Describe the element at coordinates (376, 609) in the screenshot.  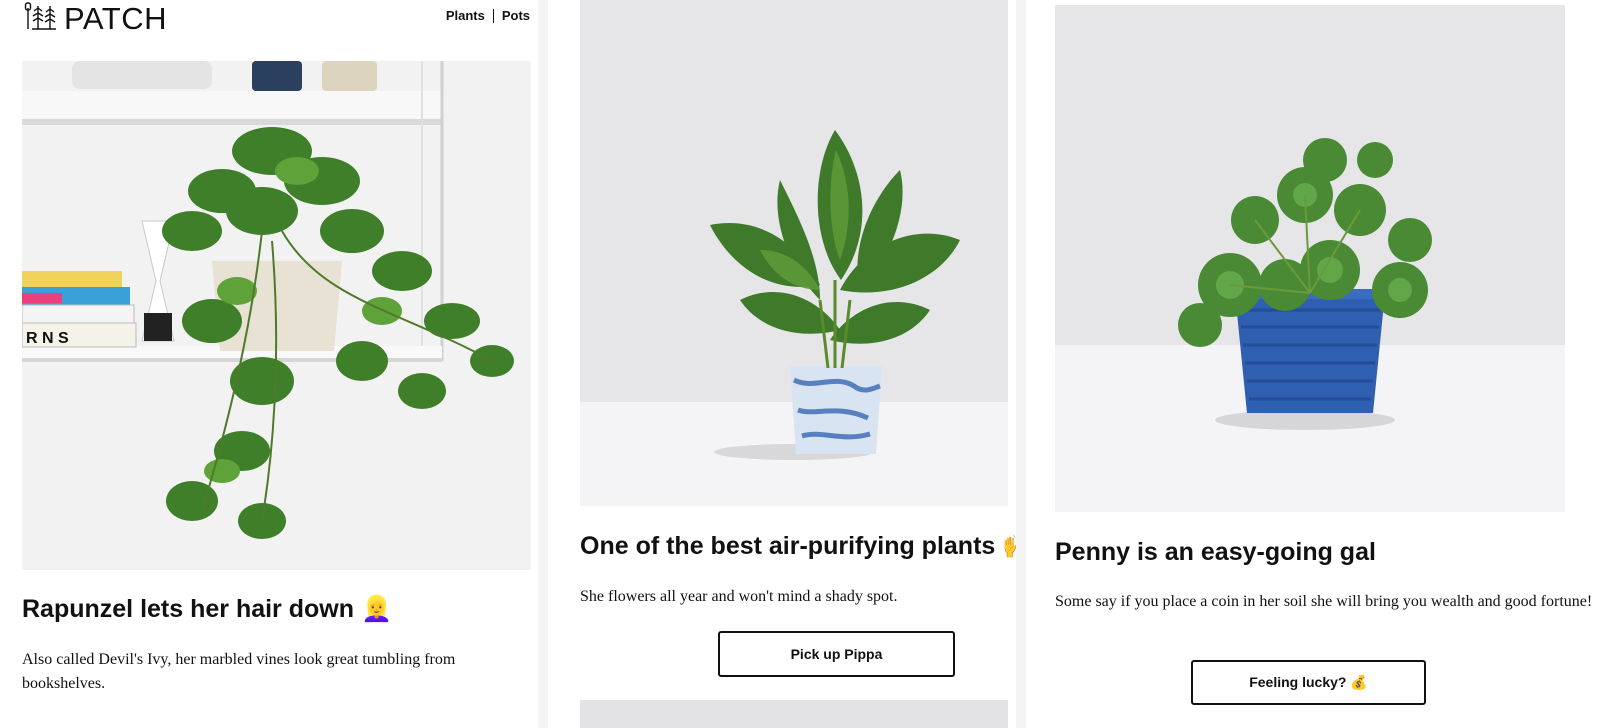
I see `woman-emoji-icon: 👱‍♀️` at that location.